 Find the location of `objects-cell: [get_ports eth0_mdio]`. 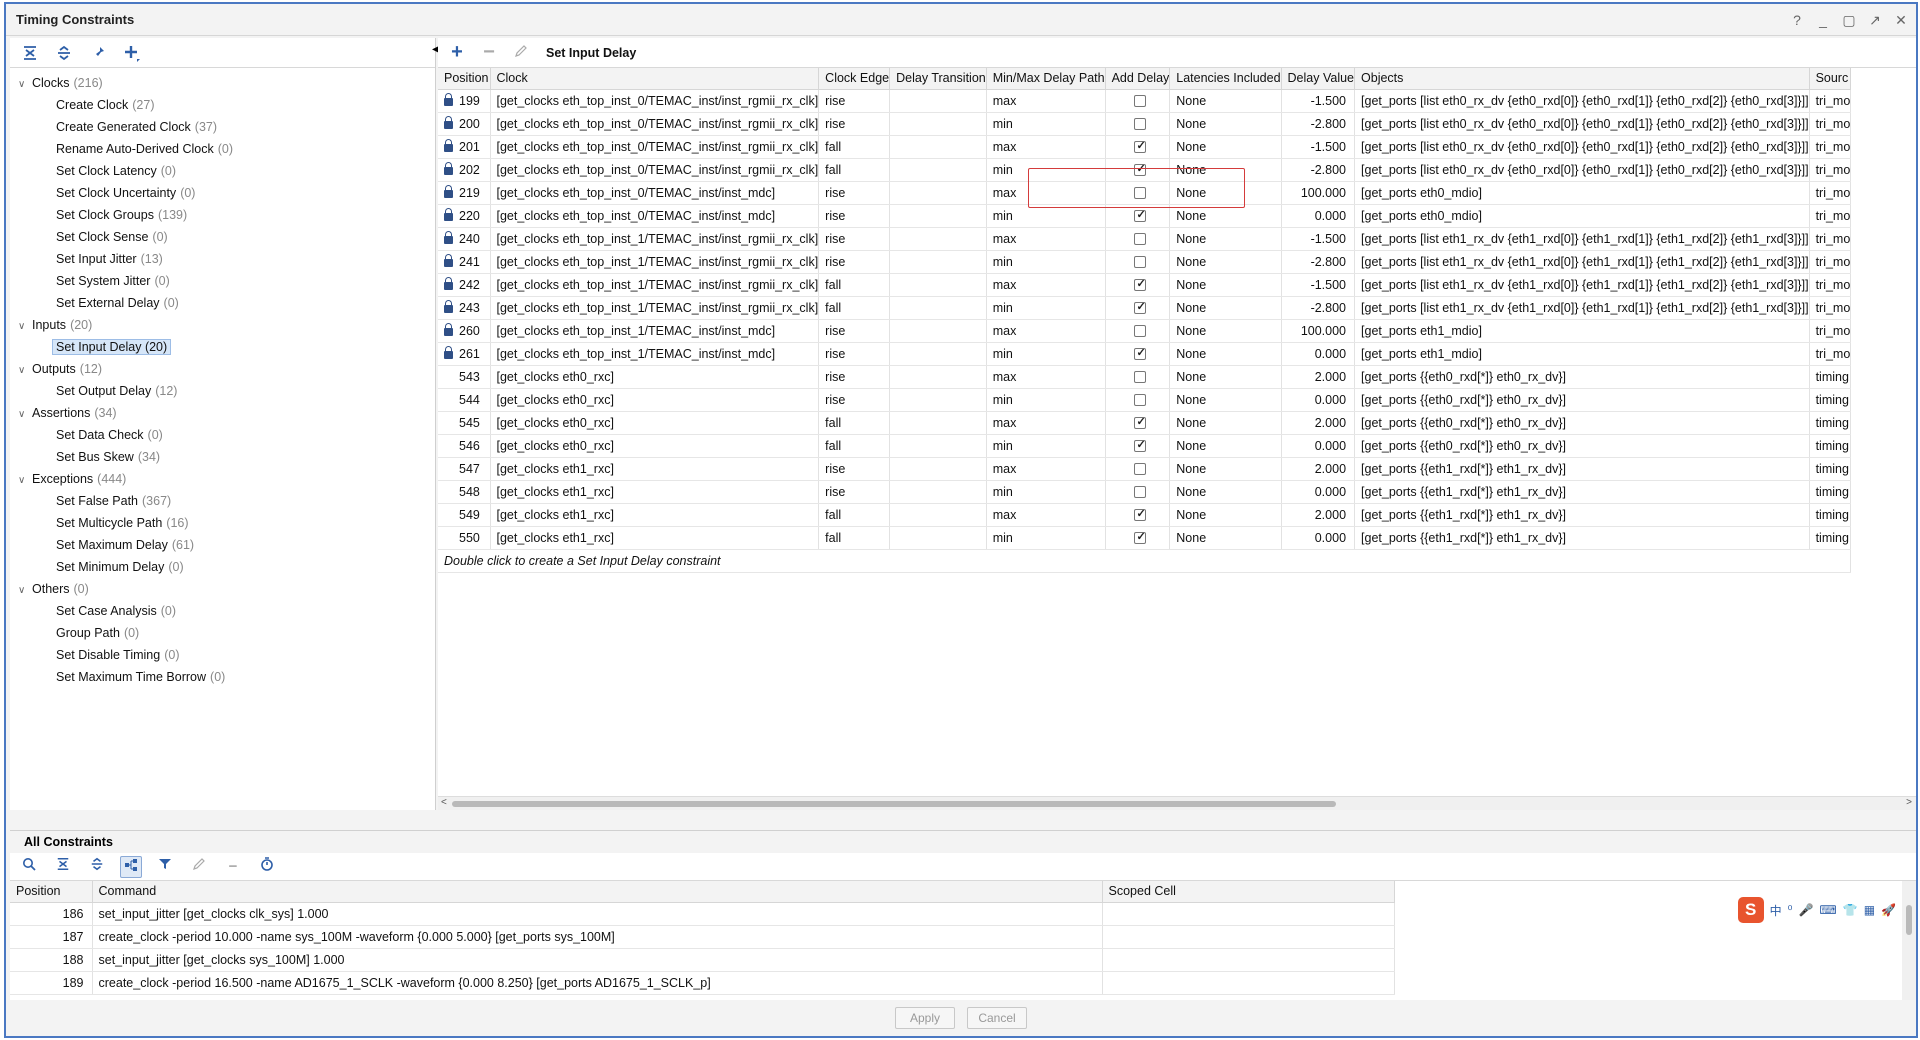

objects-cell: [get_ports eth0_mdio] is located at coordinates (1582, 216).